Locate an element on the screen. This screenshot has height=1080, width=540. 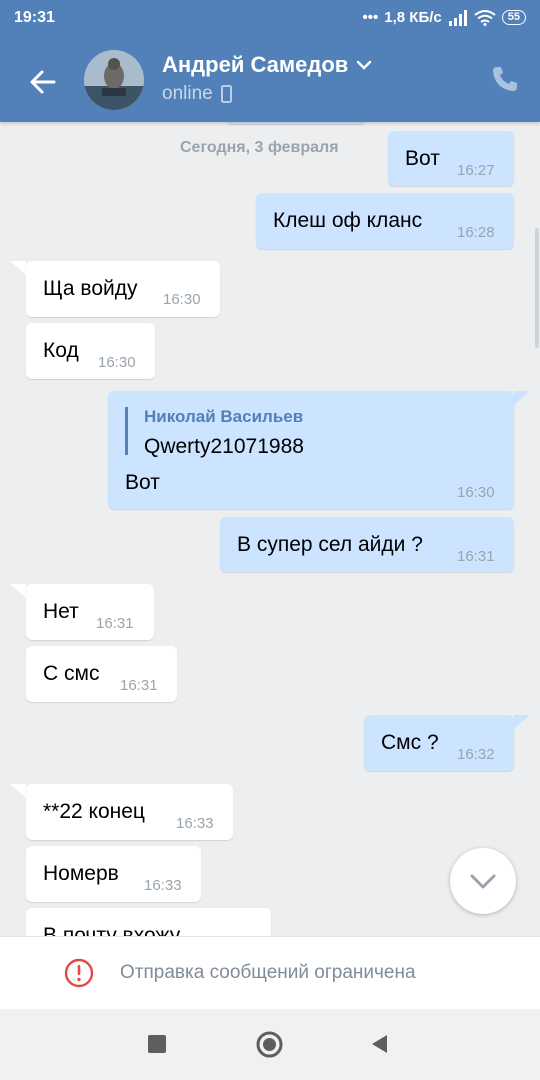
message-text: В почту вхожу is located at coordinates (112, 930).